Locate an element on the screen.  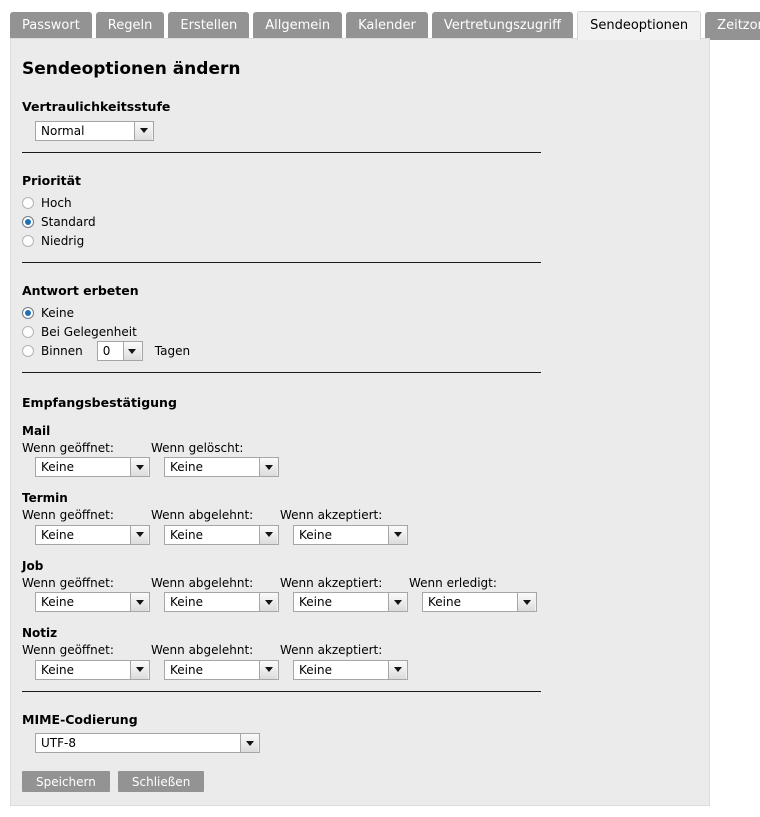
tab-vertretungszugriff: Vertretungszugriff is located at coordinates (502, 26).